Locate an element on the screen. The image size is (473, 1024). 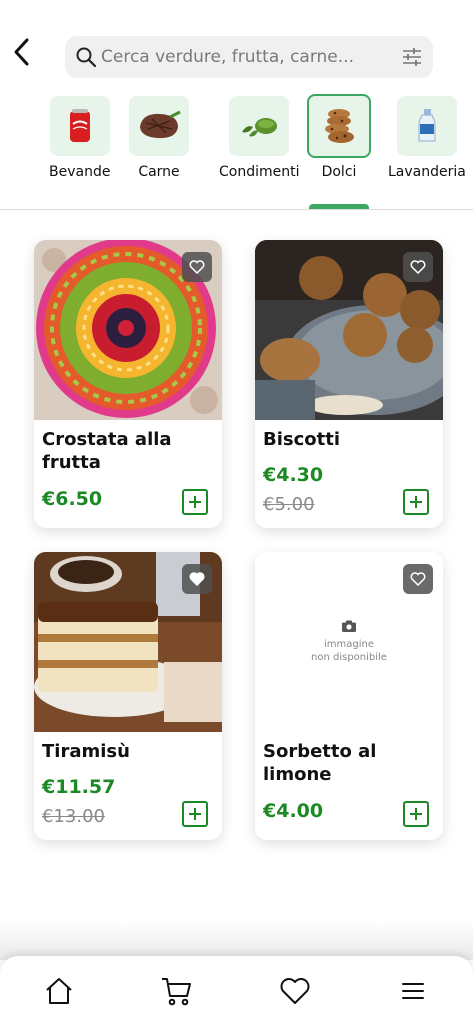
product-card: Biscotti €4.30 €5.00 is located at coordinates (349, 384).